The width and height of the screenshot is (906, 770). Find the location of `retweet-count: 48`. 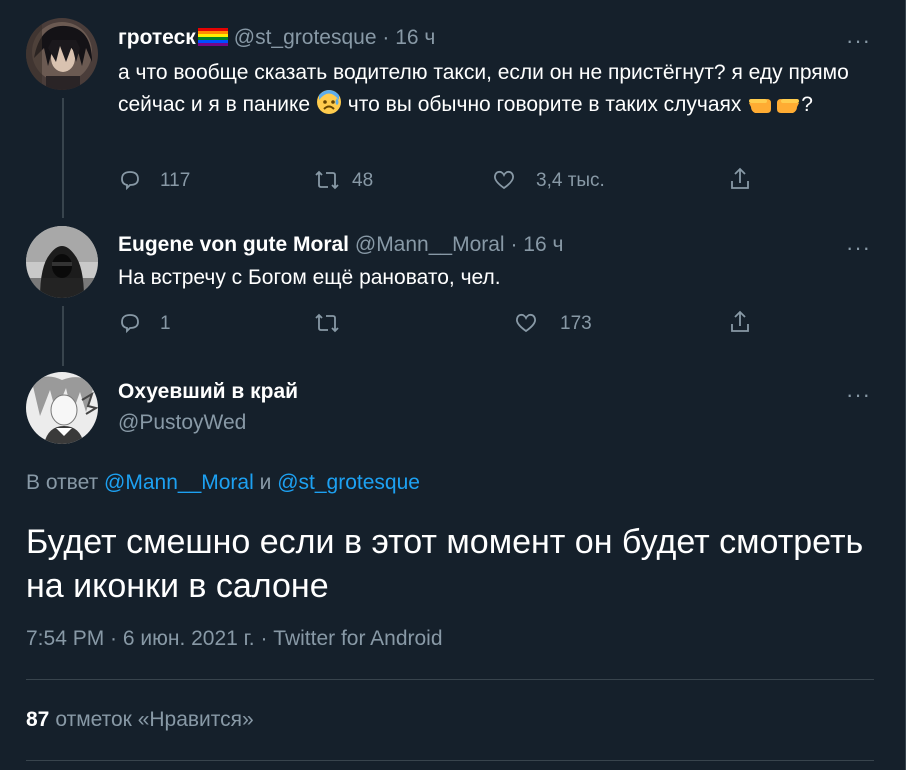

retweet-count: 48 is located at coordinates (363, 180).